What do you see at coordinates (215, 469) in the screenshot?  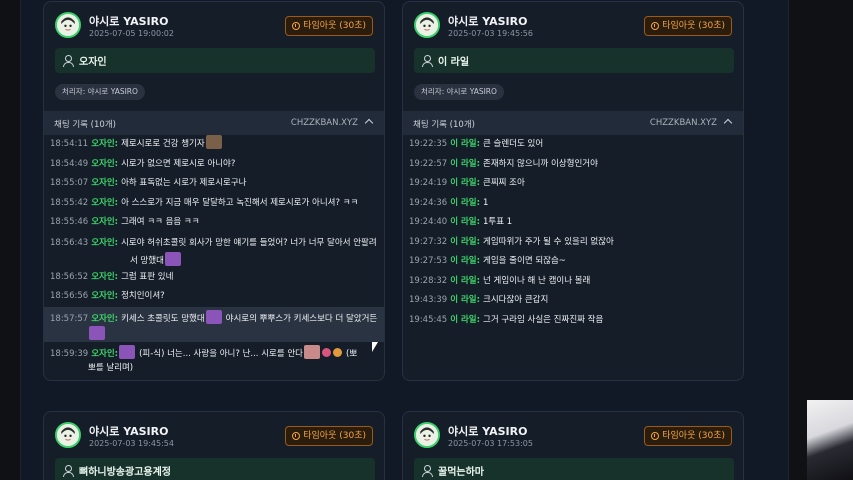 I see `target-user: 뼈하니방송광고용계정` at bounding box center [215, 469].